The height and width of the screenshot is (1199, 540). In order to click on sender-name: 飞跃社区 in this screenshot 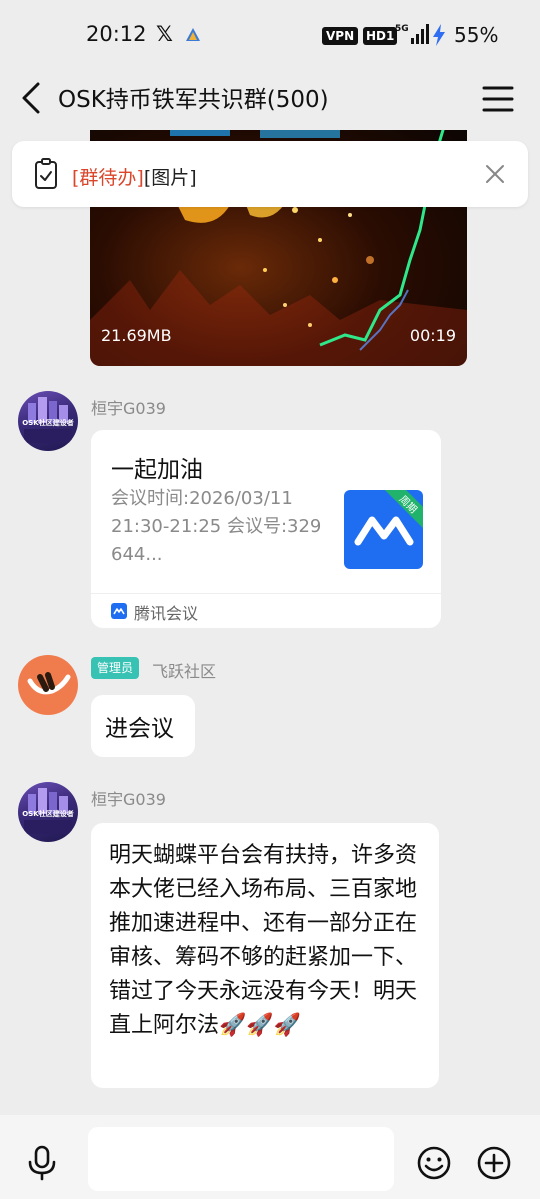, I will do `click(184, 670)`.